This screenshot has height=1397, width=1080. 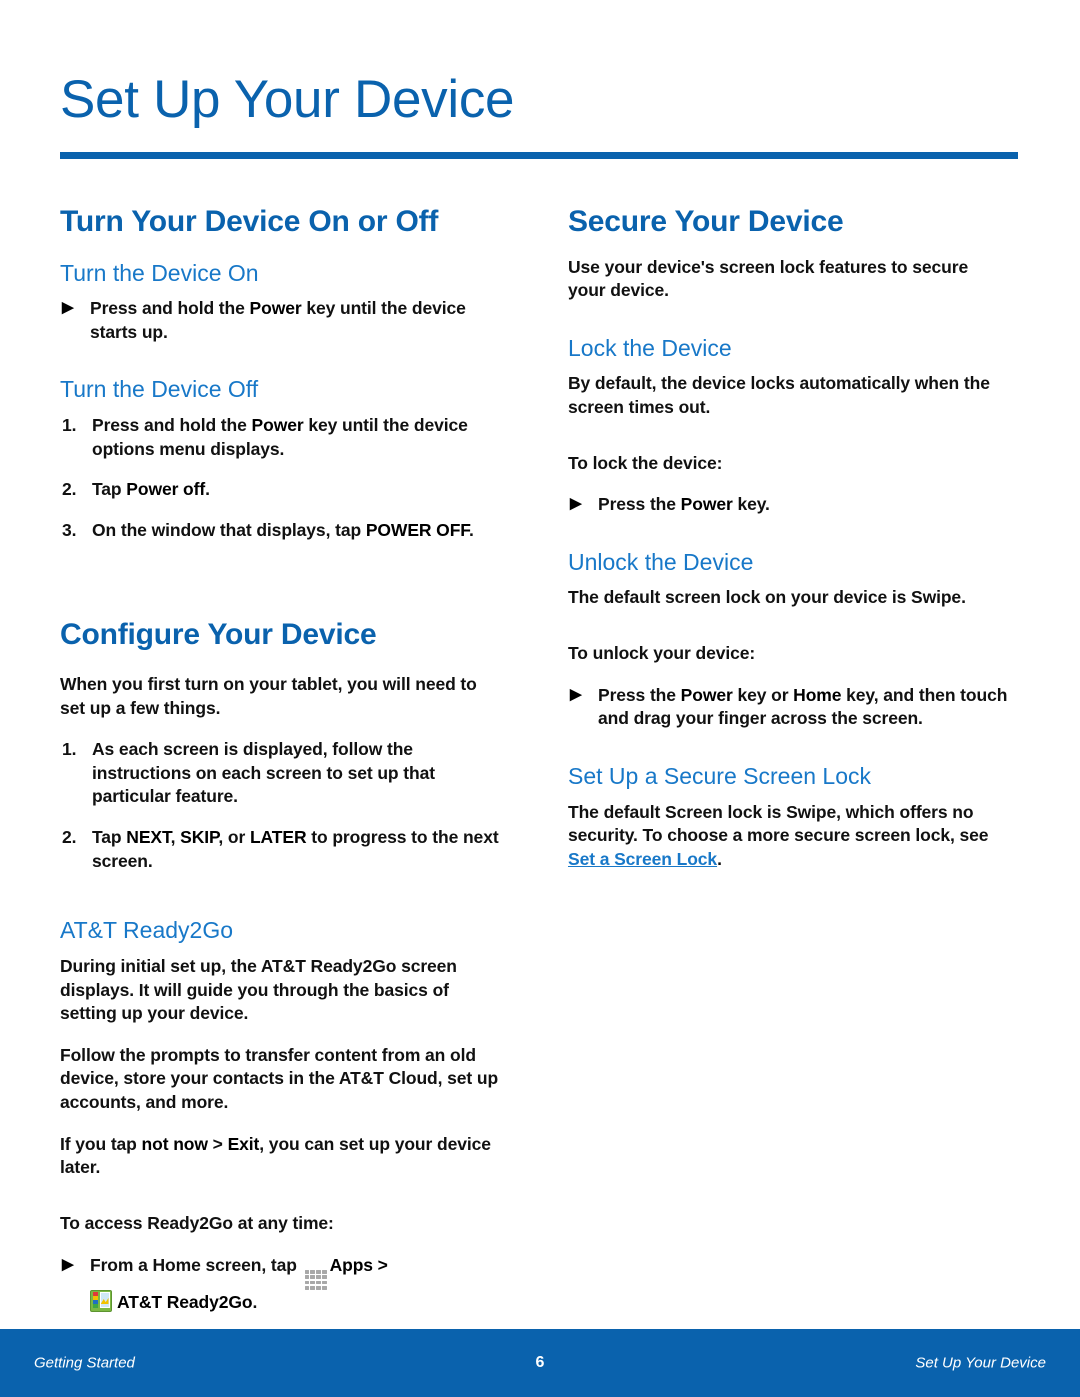 I want to click on unlock-bullet-mid: key or, so click(x=763, y=694).